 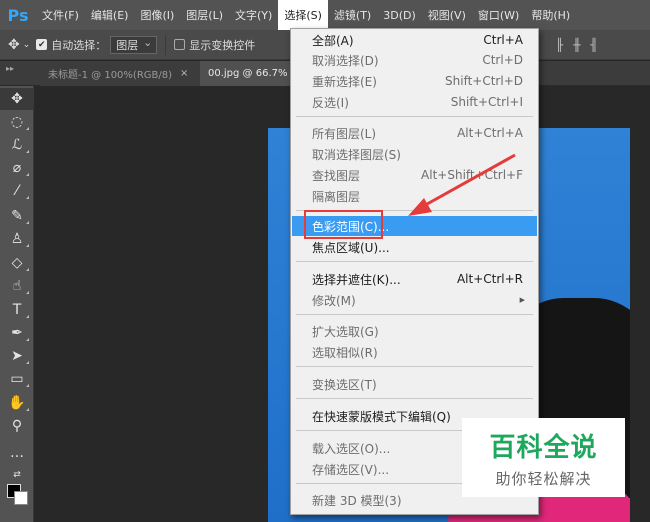 I want to click on auto-select-checkbox: ✔, so click(x=42, y=44).